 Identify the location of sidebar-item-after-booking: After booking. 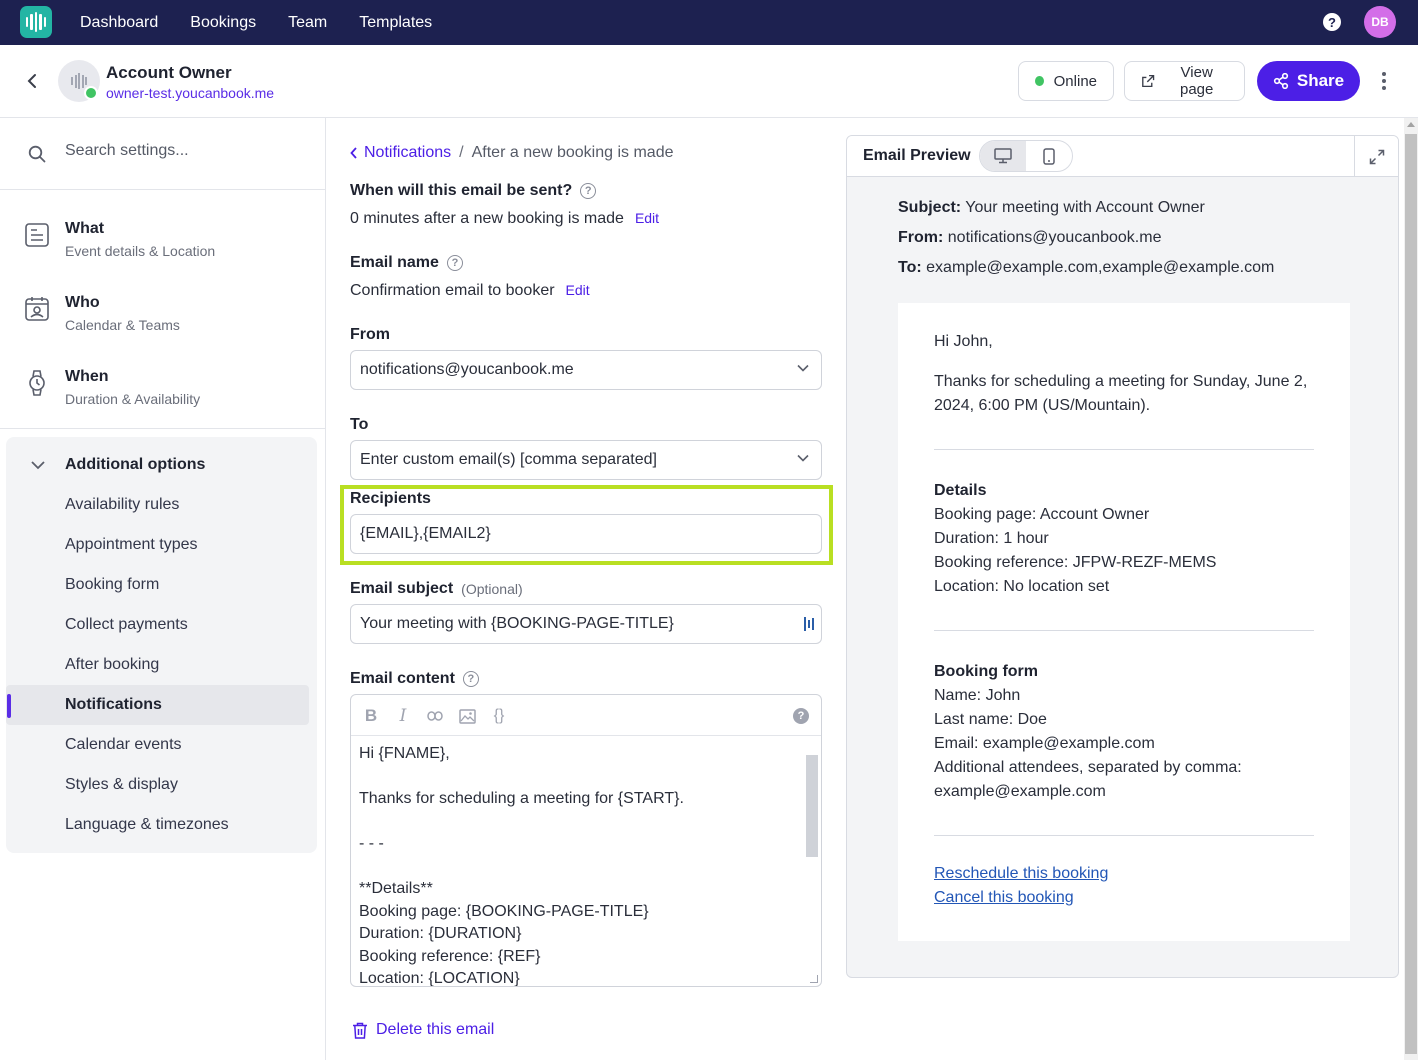
(157, 665).